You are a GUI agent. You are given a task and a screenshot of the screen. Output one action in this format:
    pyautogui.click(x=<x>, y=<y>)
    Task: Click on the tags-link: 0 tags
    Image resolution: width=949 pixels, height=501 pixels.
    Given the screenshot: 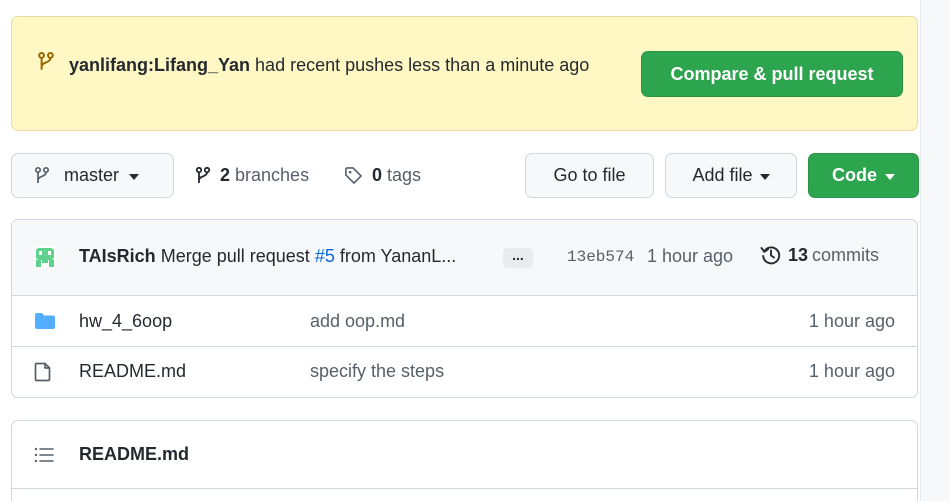 What is the action you would take?
    pyautogui.click(x=382, y=175)
    